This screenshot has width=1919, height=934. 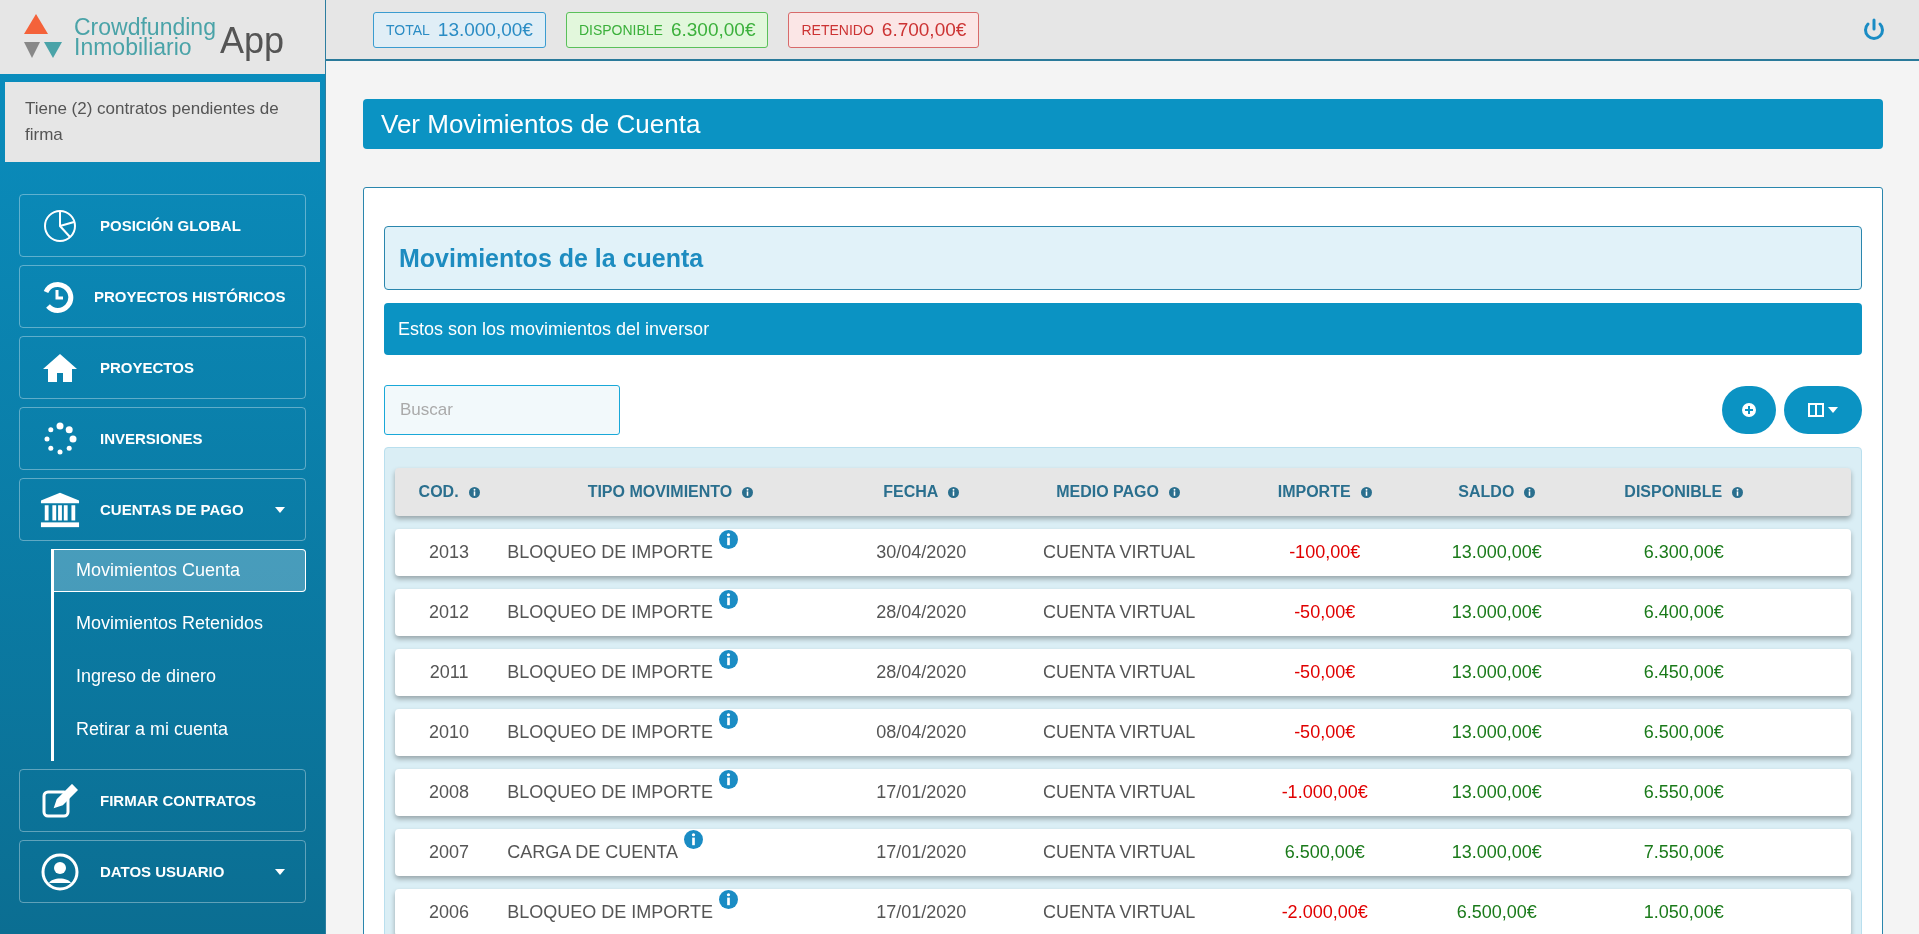 What do you see at coordinates (449, 852) in the screenshot?
I see `table-cell: 2007` at bounding box center [449, 852].